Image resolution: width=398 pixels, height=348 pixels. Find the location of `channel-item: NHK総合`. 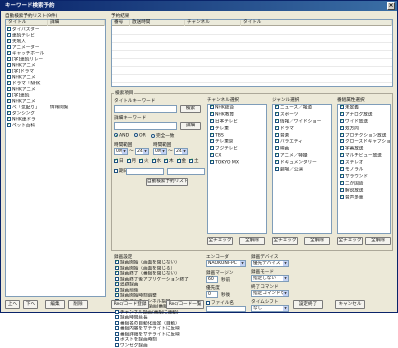

channel-item: NHK総合 is located at coordinates (237, 108).